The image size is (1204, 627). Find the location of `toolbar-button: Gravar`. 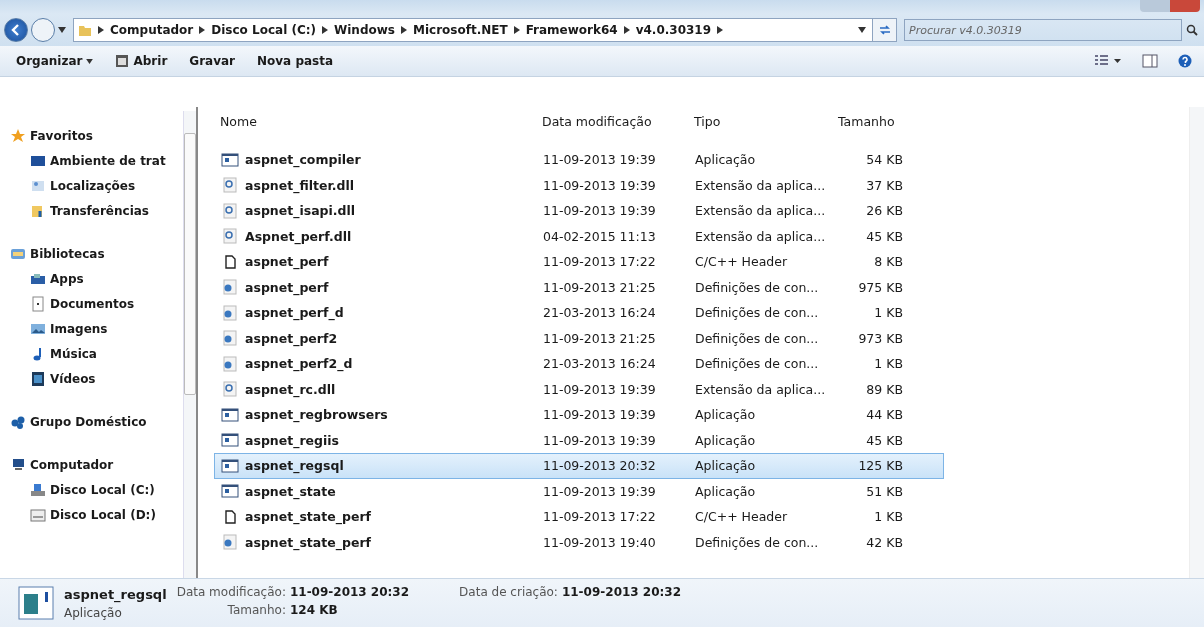

toolbar-button: Gravar is located at coordinates (216, 61).